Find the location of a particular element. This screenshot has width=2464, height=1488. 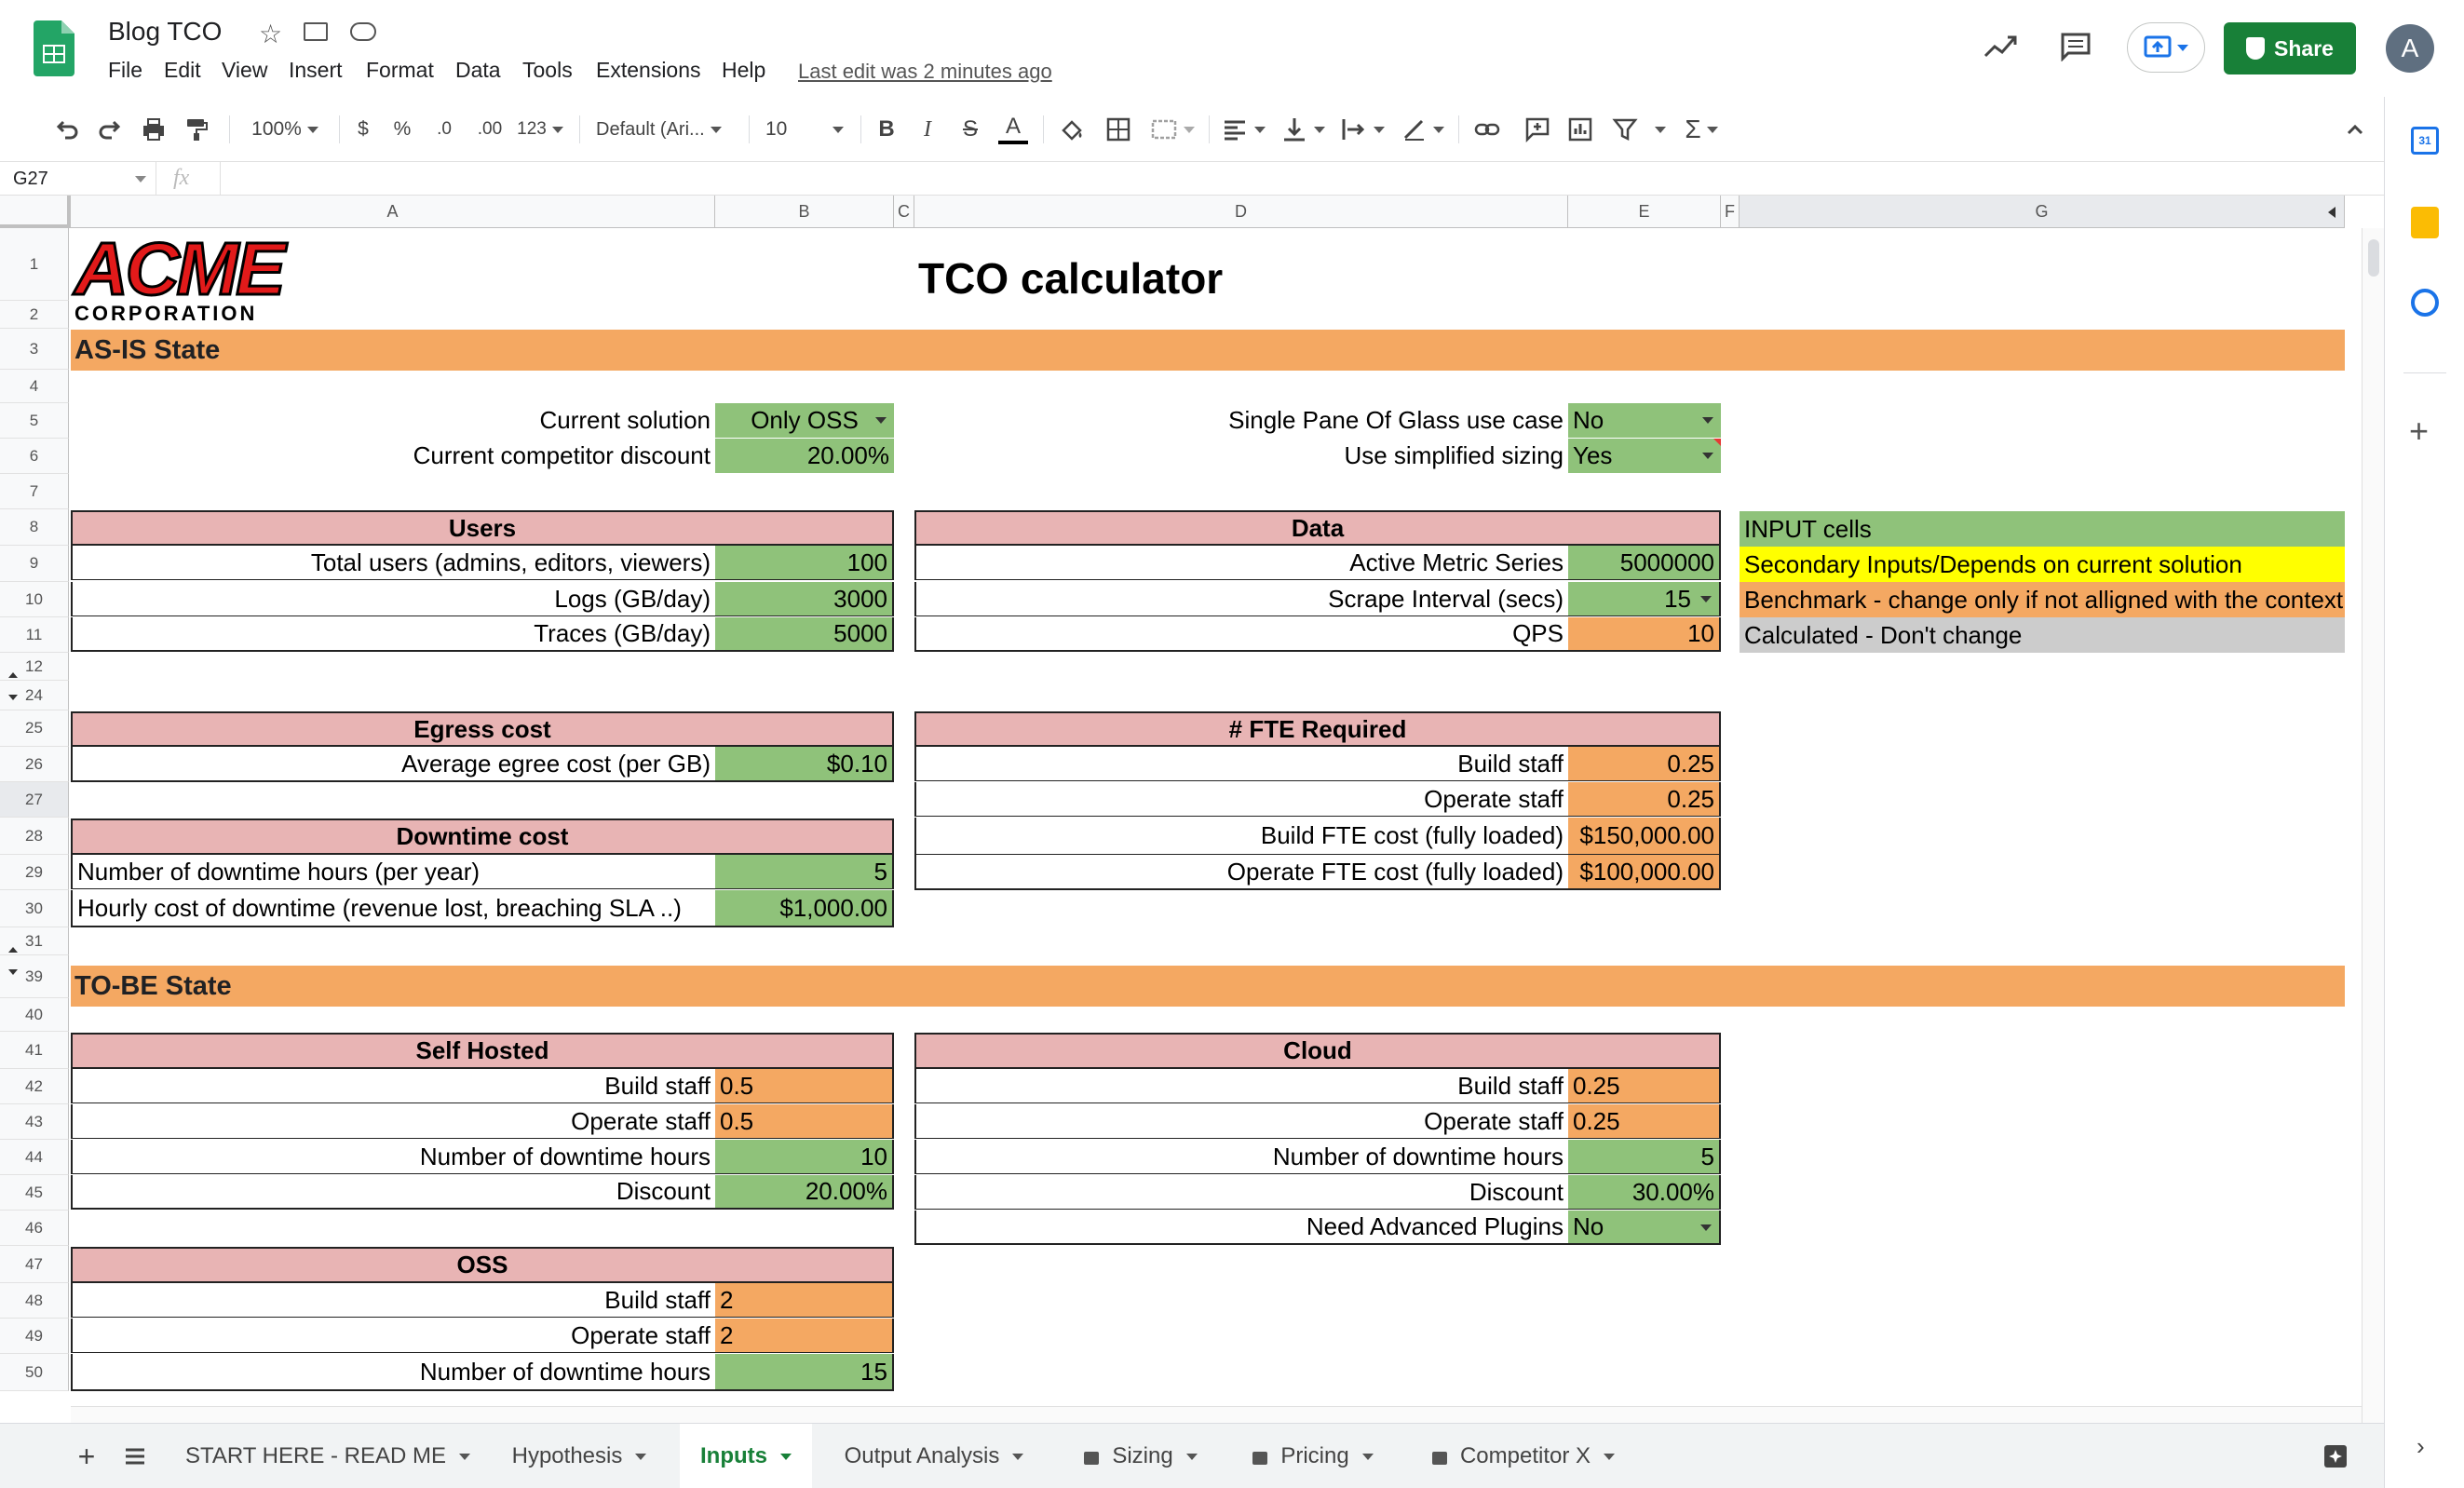

calendar-icon: 31 is located at coordinates (2425, 141).